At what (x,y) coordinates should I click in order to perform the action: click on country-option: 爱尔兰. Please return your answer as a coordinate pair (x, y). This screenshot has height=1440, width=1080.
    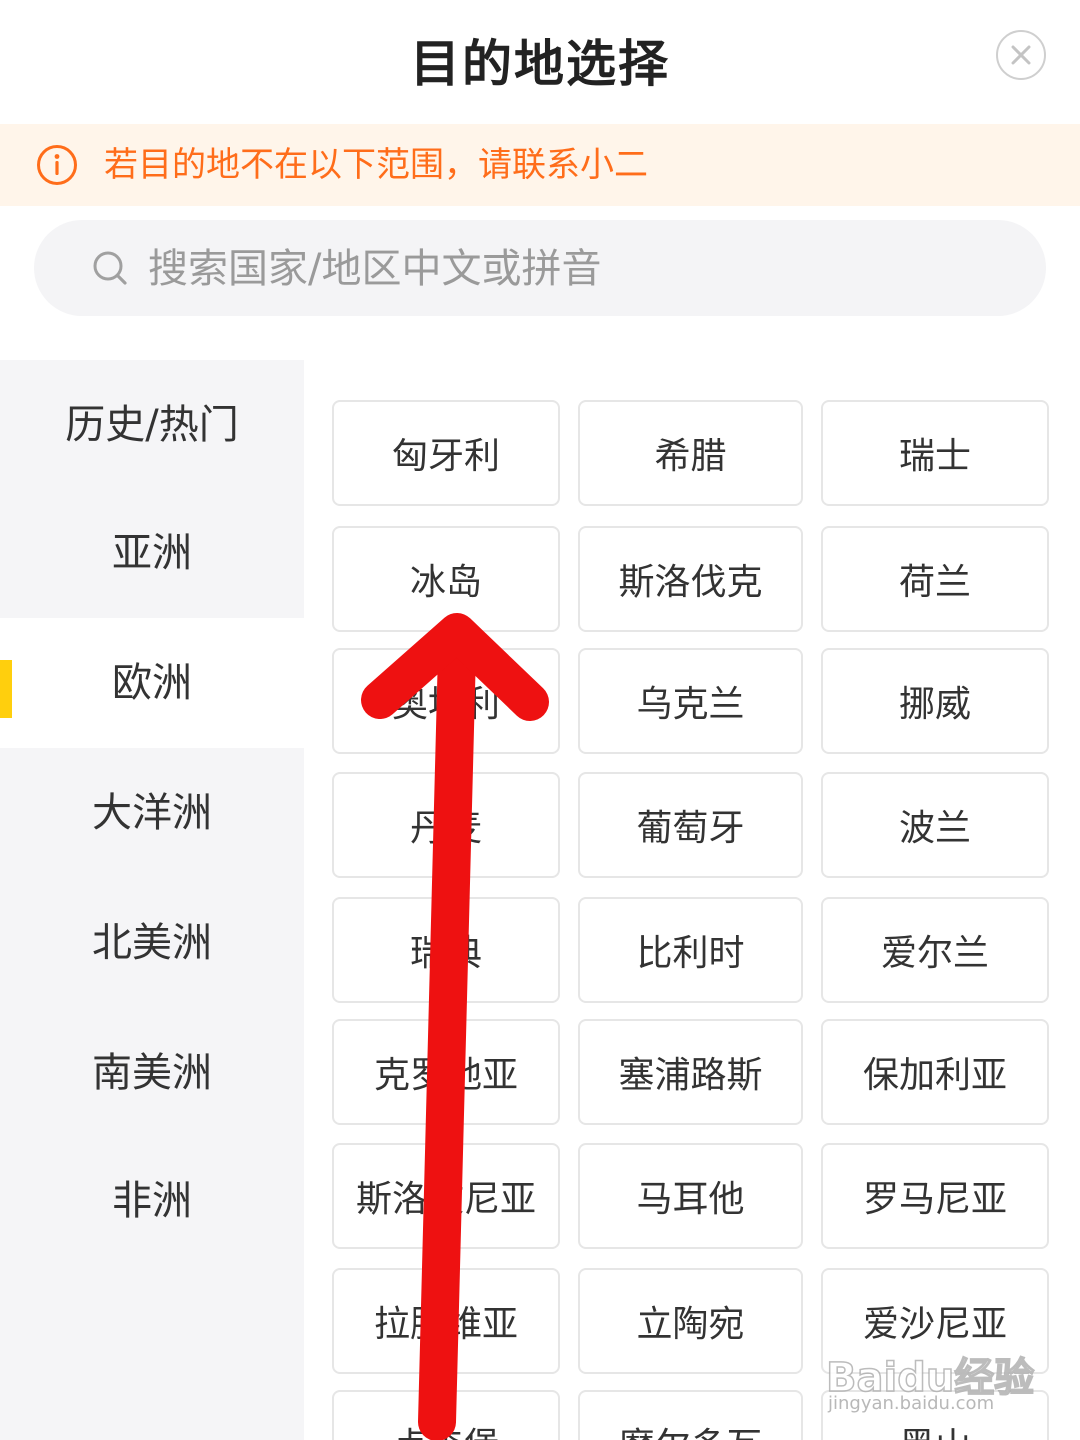
    Looking at the image, I should click on (935, 950).